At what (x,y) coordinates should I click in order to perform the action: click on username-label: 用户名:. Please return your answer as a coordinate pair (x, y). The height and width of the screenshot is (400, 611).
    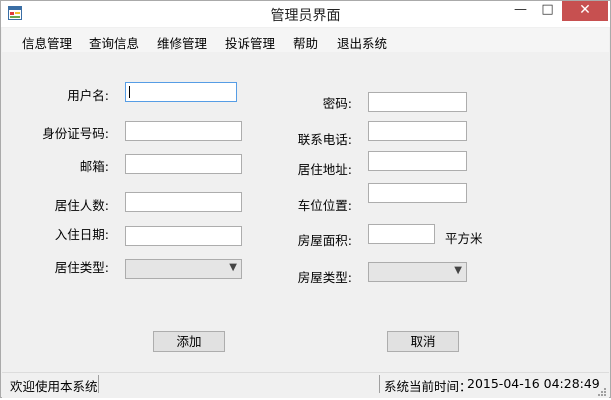
    Looking at the image, I should click on (88, 95).